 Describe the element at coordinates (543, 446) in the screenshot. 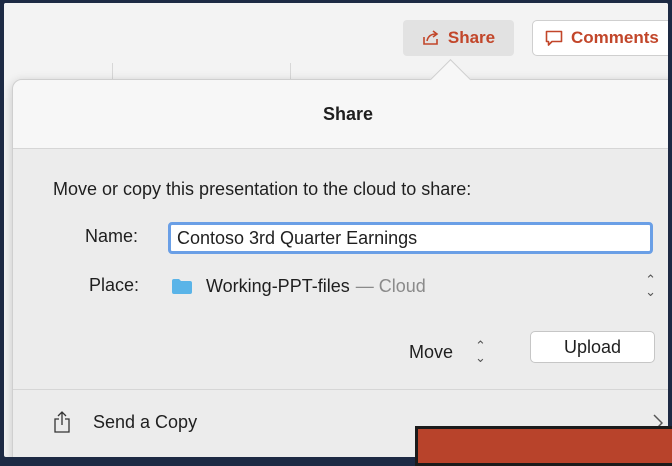

I see `slide-thumbnail` at that location.